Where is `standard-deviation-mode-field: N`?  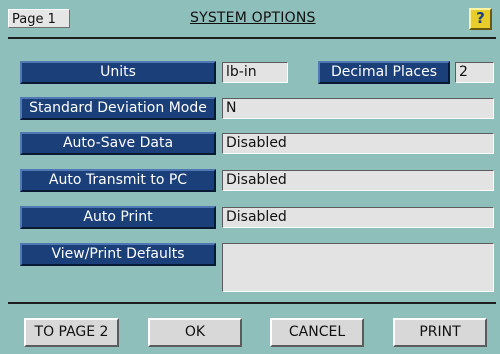 standard-deviation-mode-field: N is located at coordinates (358, 108).